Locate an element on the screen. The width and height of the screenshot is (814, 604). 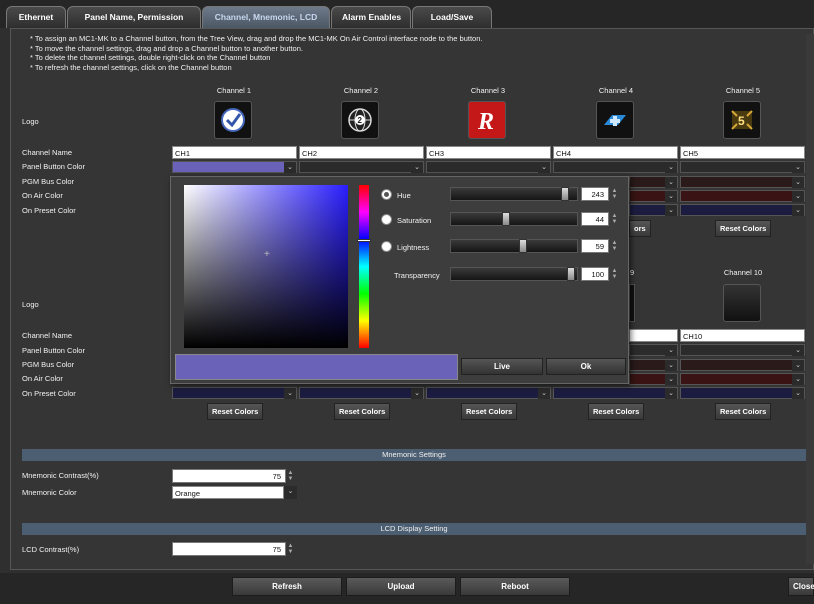
reset-colors-button-ch4: ors is located at coordinates (640, 228).